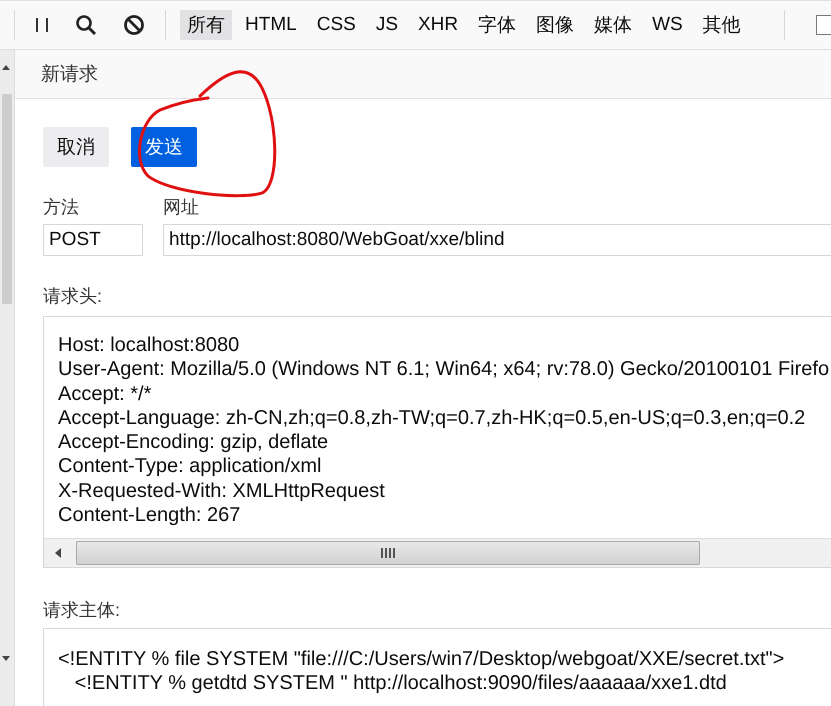  Describe the element at coordinates (6, 659) in the screenshot. I see `scroll-down-icon` at that location.